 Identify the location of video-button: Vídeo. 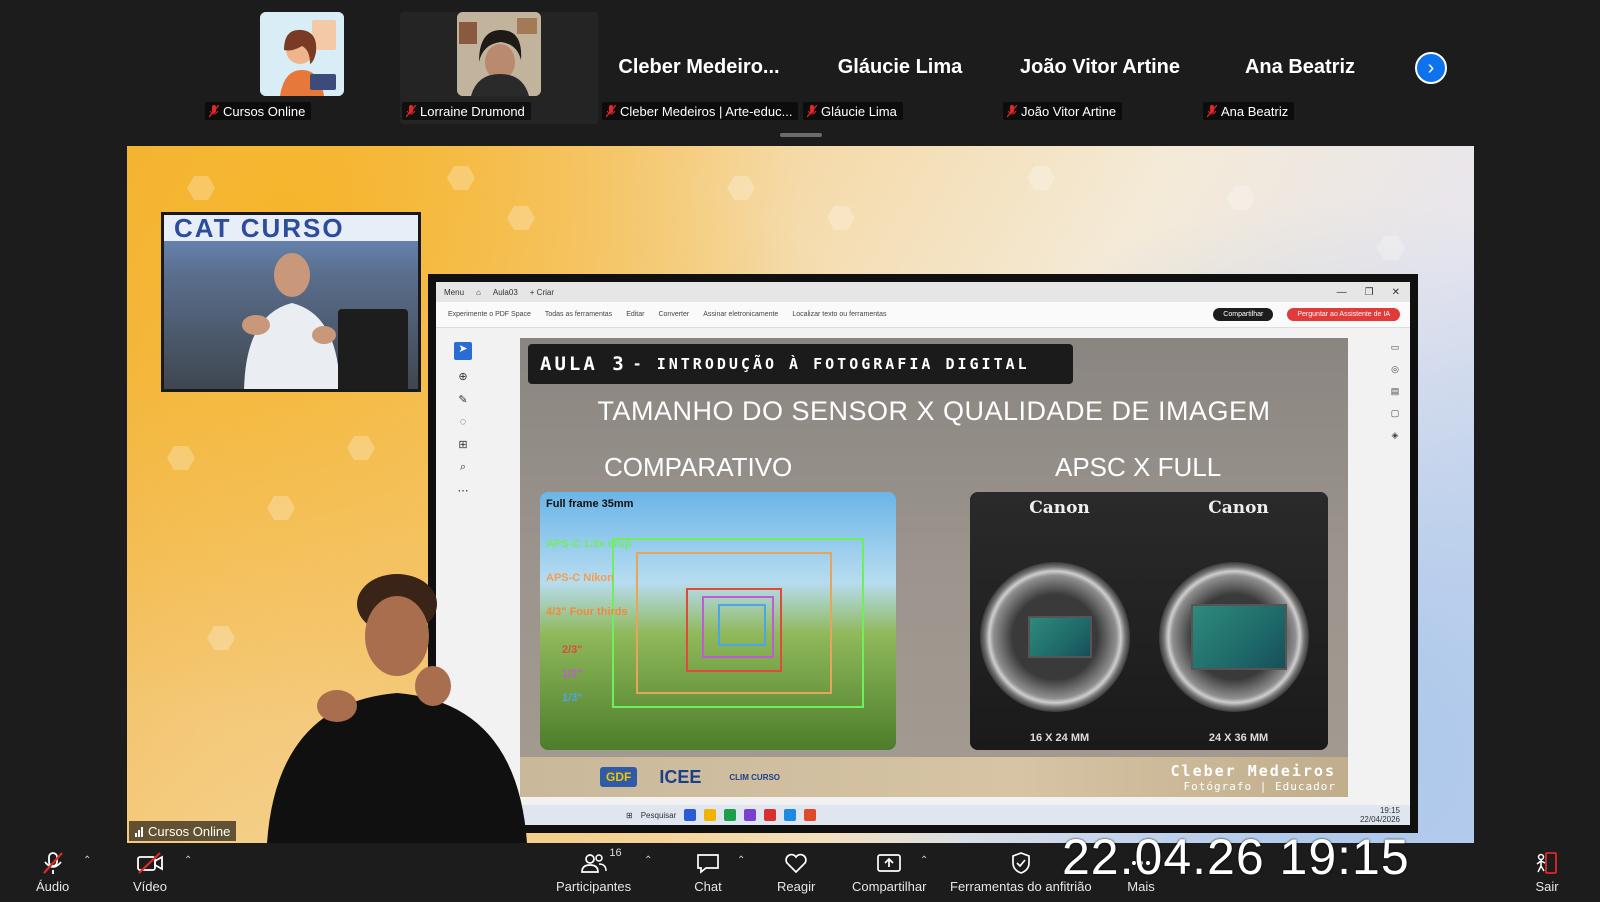
(150, 872).